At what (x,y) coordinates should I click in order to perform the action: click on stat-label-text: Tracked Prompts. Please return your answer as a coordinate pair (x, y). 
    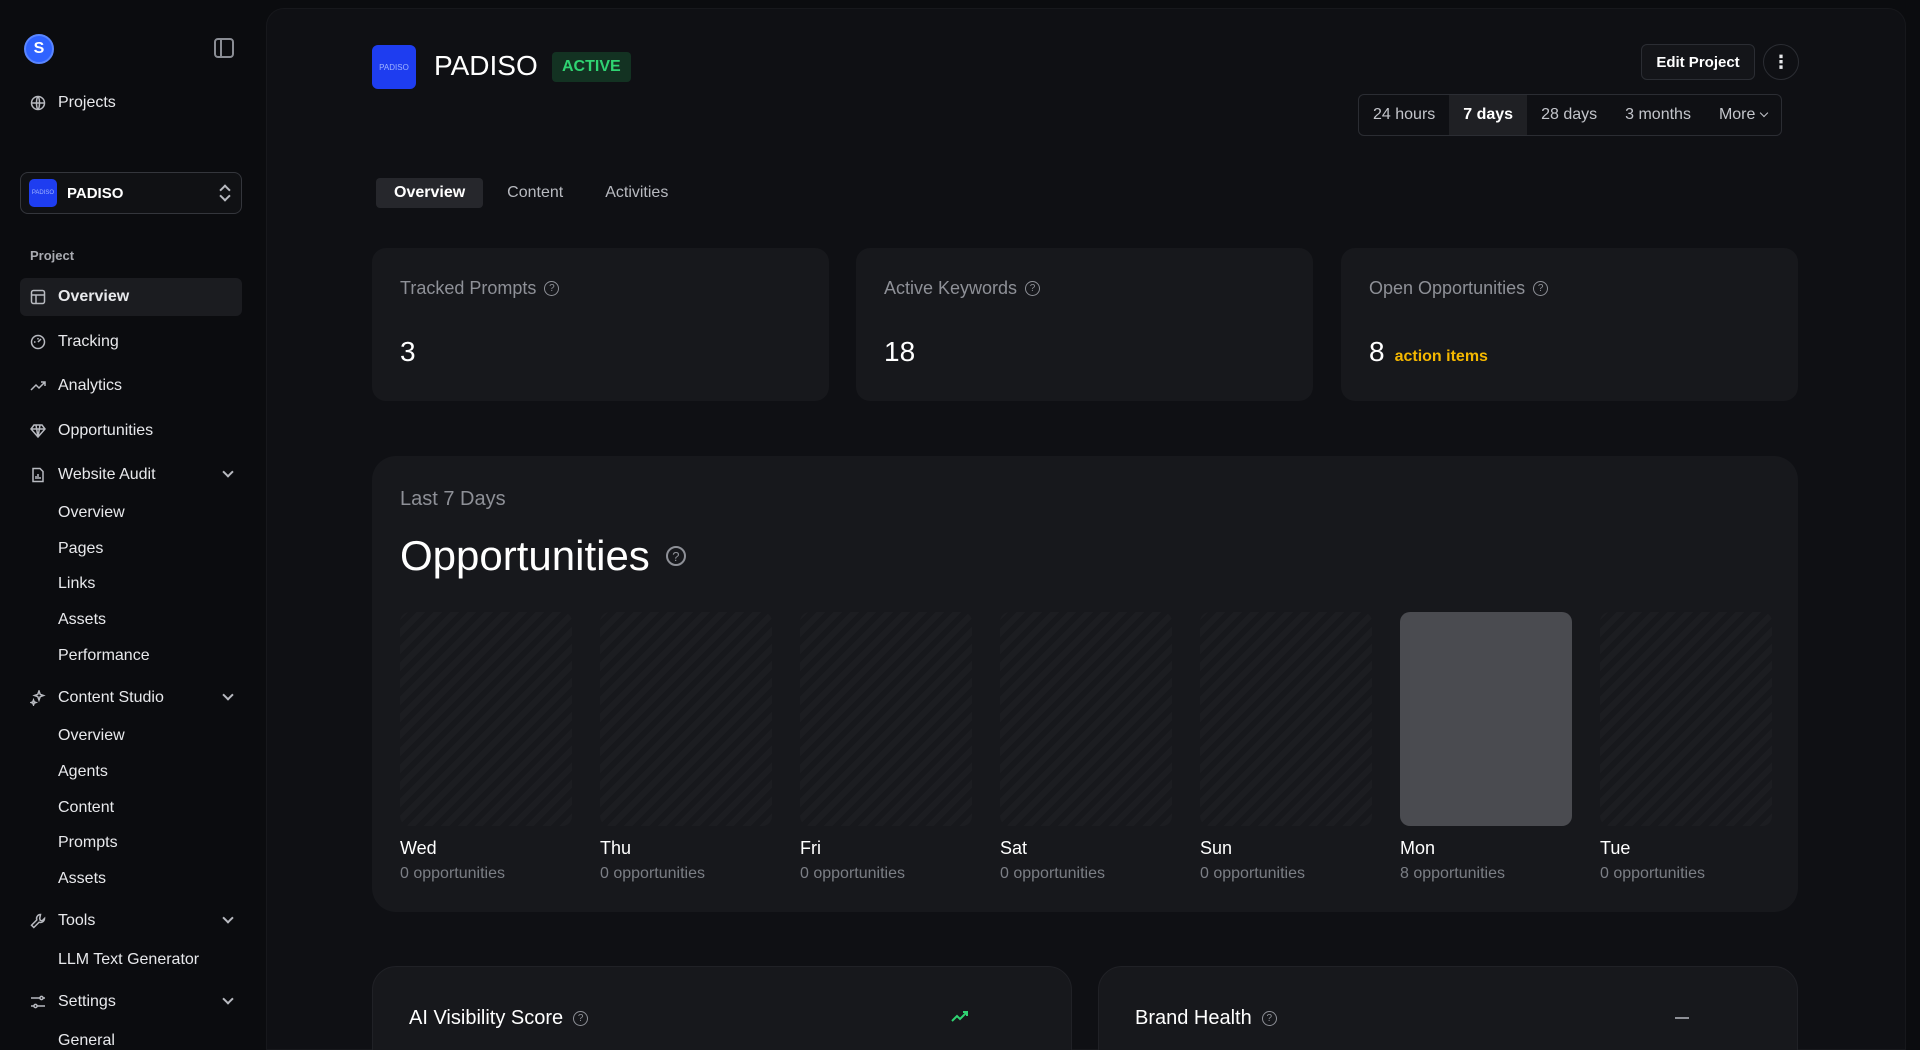
    Looking at the image, I should click on (468, 288).